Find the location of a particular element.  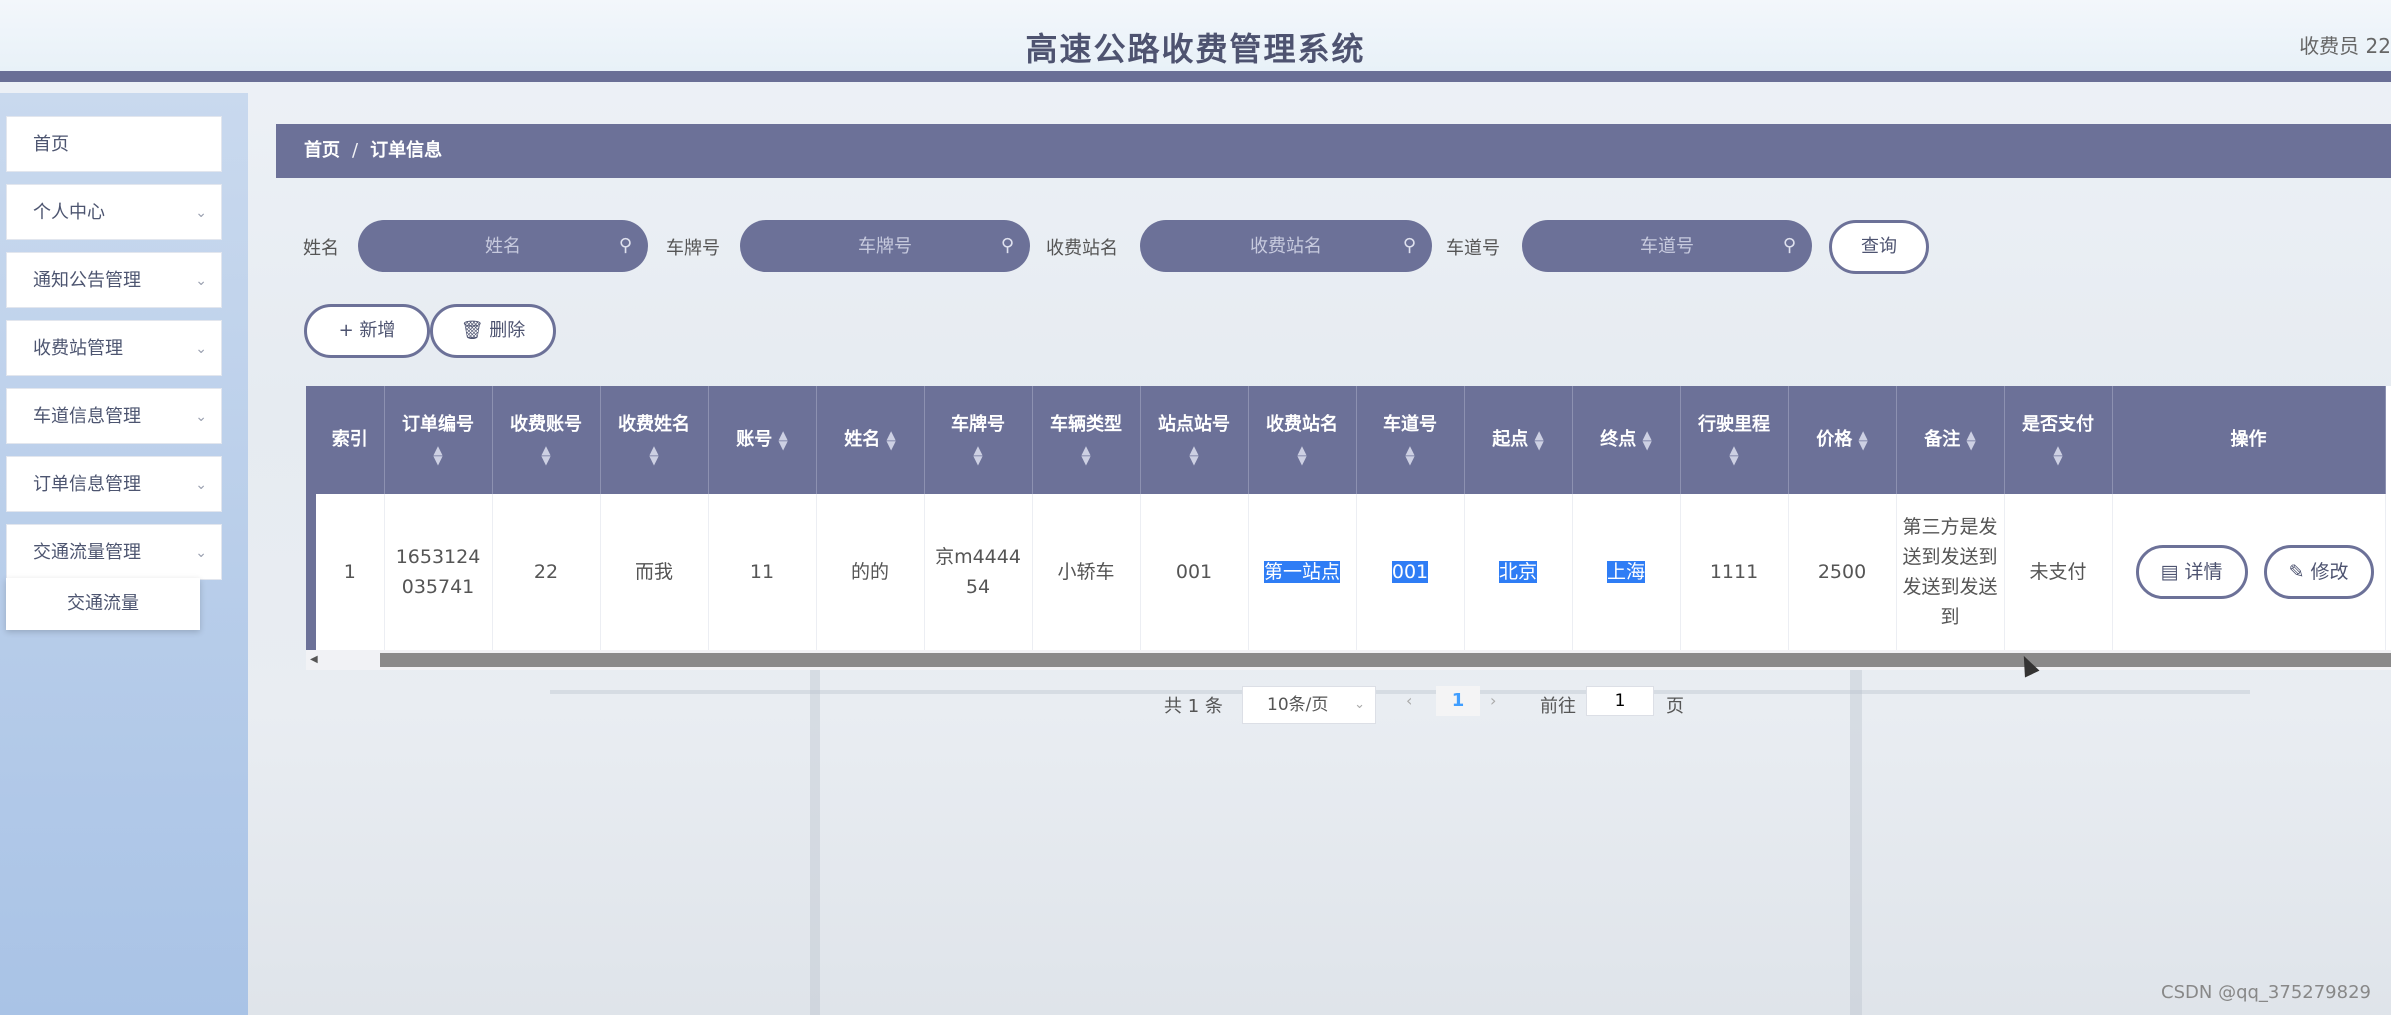

selected-text: 001 is located at coordinates (1410, 571).